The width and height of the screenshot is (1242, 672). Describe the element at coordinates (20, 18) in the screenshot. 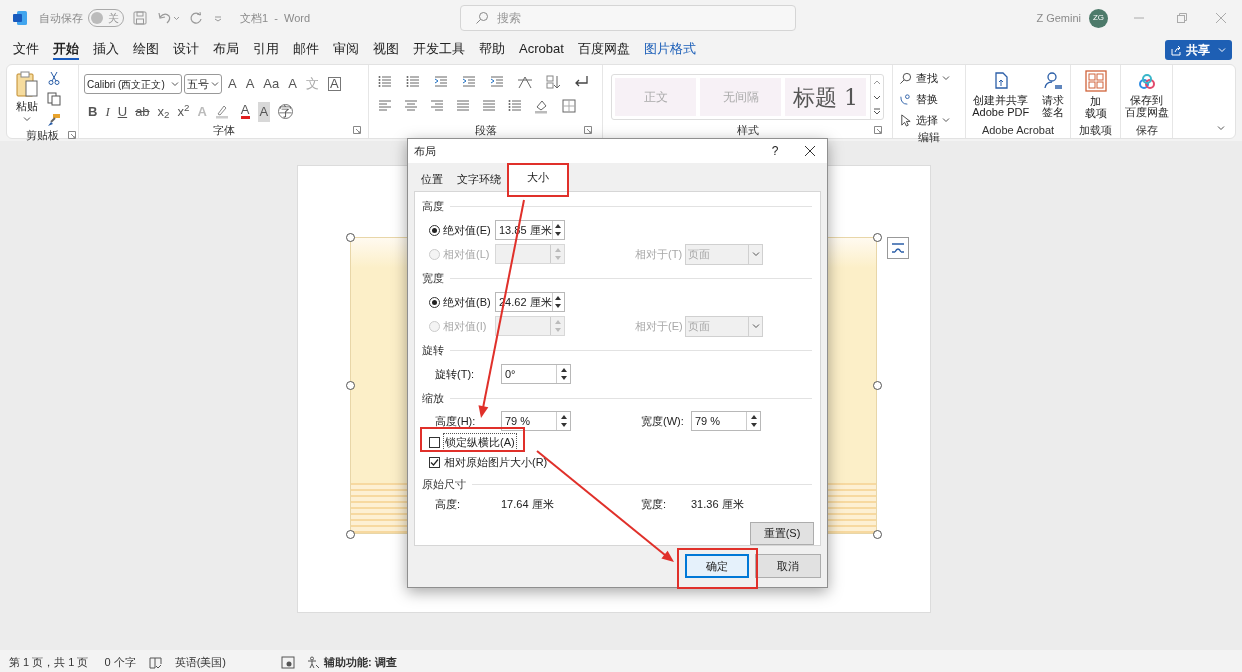

I see `word-logo-icon` at that location.